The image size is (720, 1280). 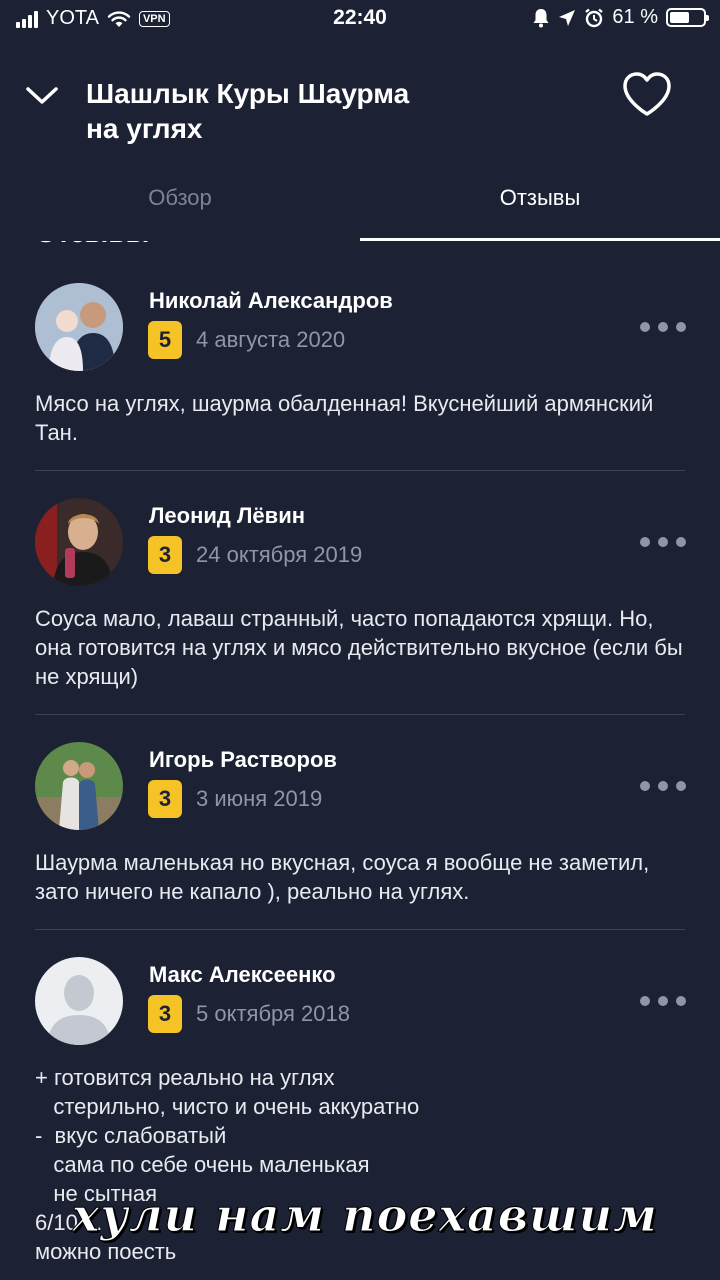 I want to click on review-date: 24 октября 2019, so click(x=279, y=554).